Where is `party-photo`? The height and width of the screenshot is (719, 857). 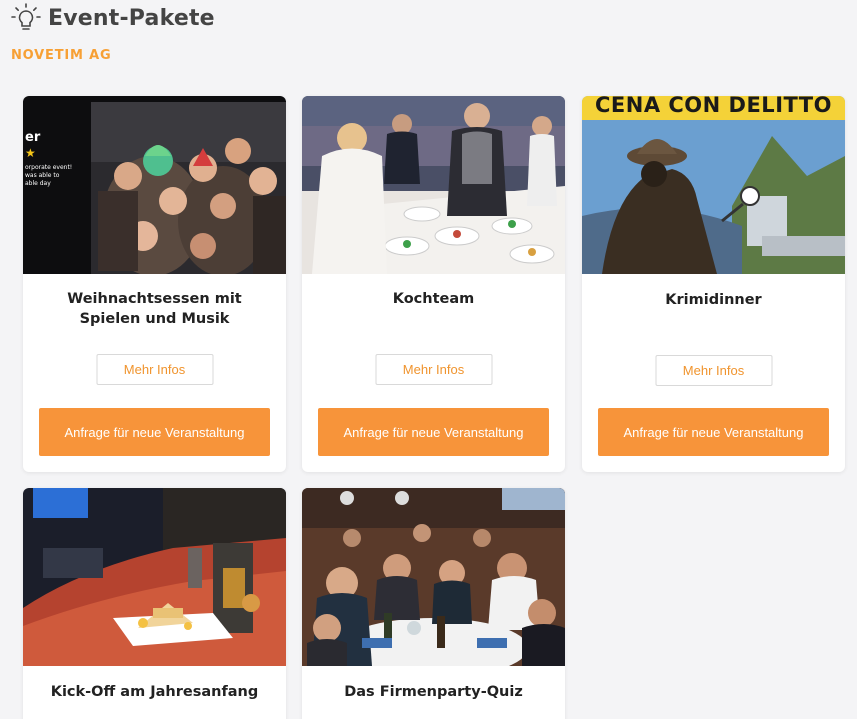
party-photo is located at coordinates (154, 185).